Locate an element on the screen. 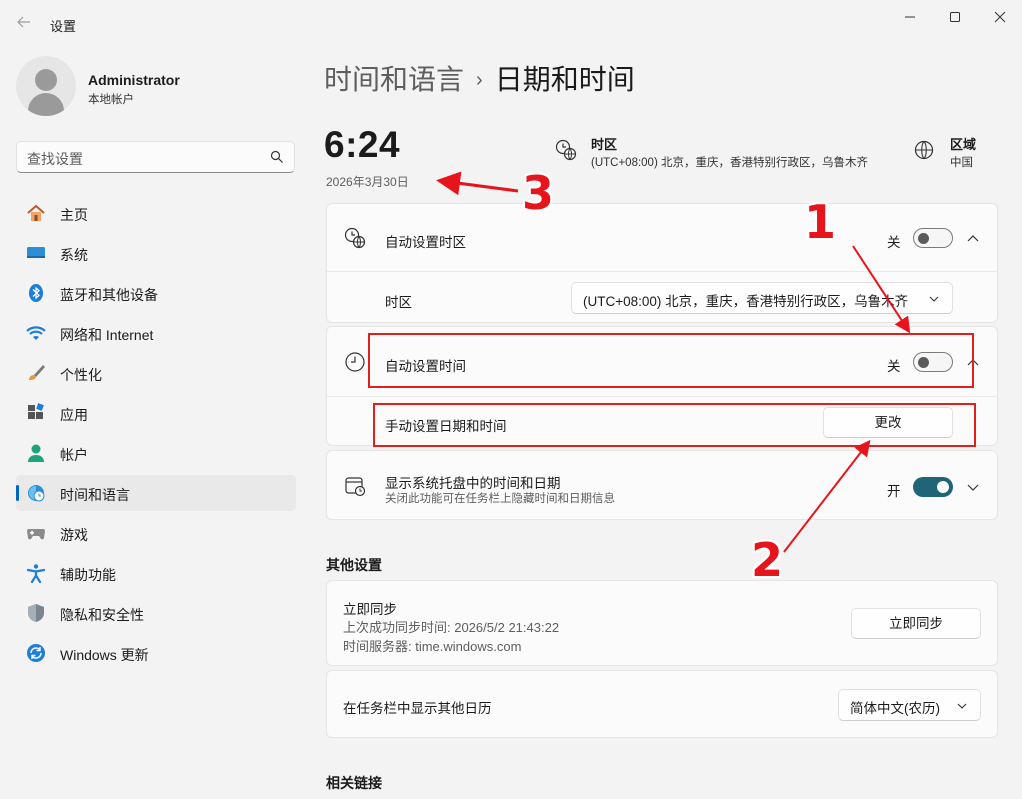 The height and width of the screenshot is (799, 1022). search-icon is located at coordinates (276, 156).